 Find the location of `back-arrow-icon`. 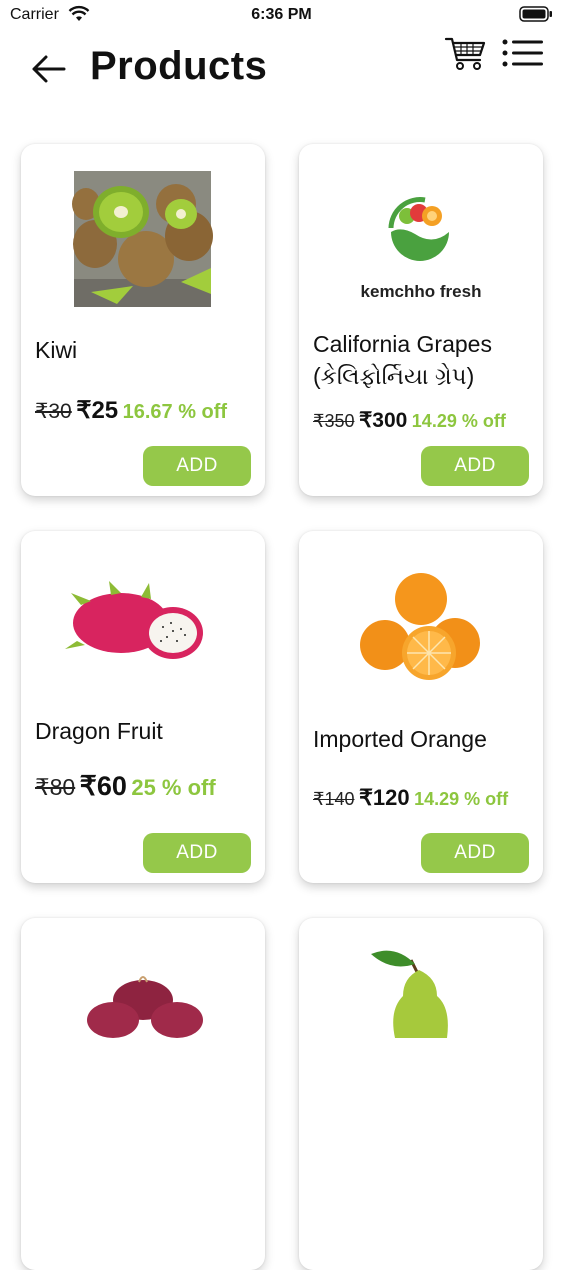

back-arrow-icon is located at coordinates (48, 69).